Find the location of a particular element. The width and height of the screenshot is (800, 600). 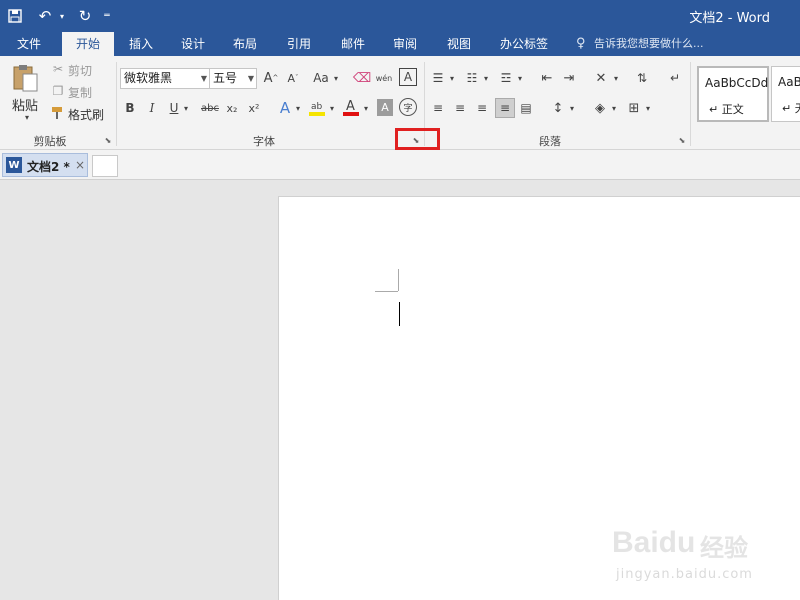

paste-icon is located at coordinates (25, 78).